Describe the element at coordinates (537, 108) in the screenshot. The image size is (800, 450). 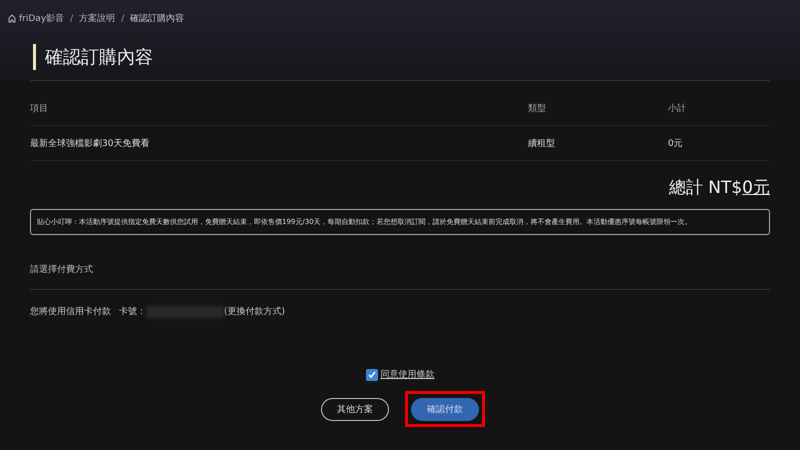
I see `column-header: 類型` at that location.